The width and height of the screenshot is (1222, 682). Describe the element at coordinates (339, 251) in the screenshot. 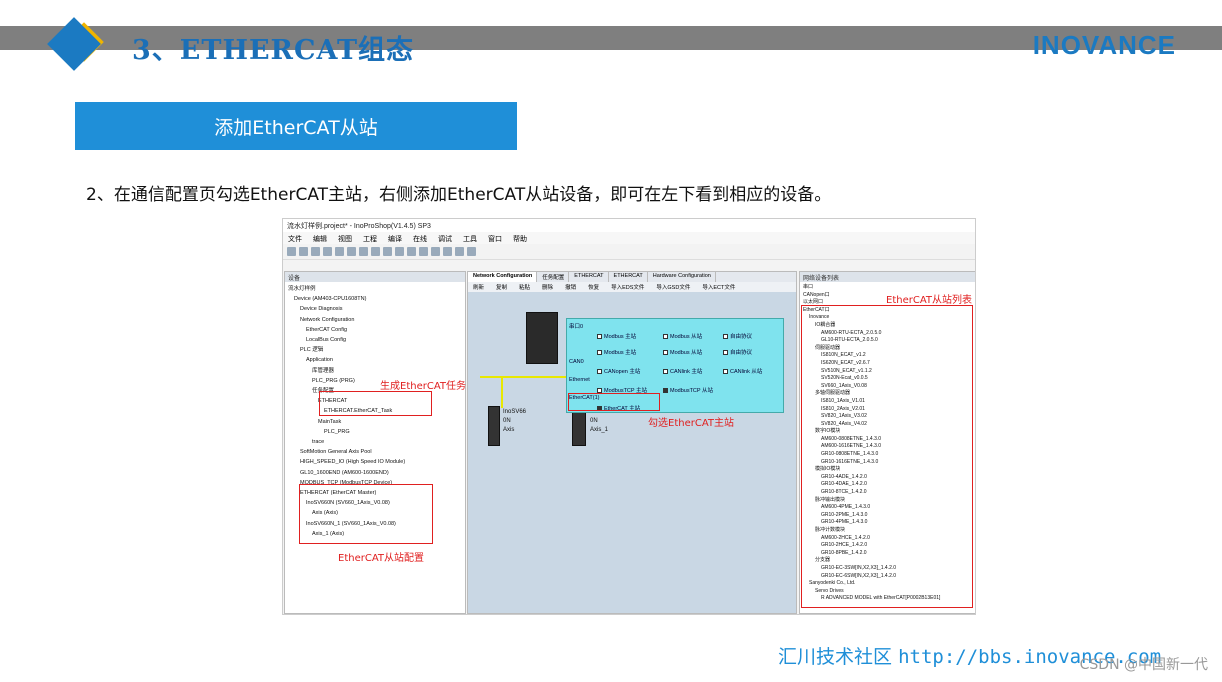

I see `undo-icon` at that location.